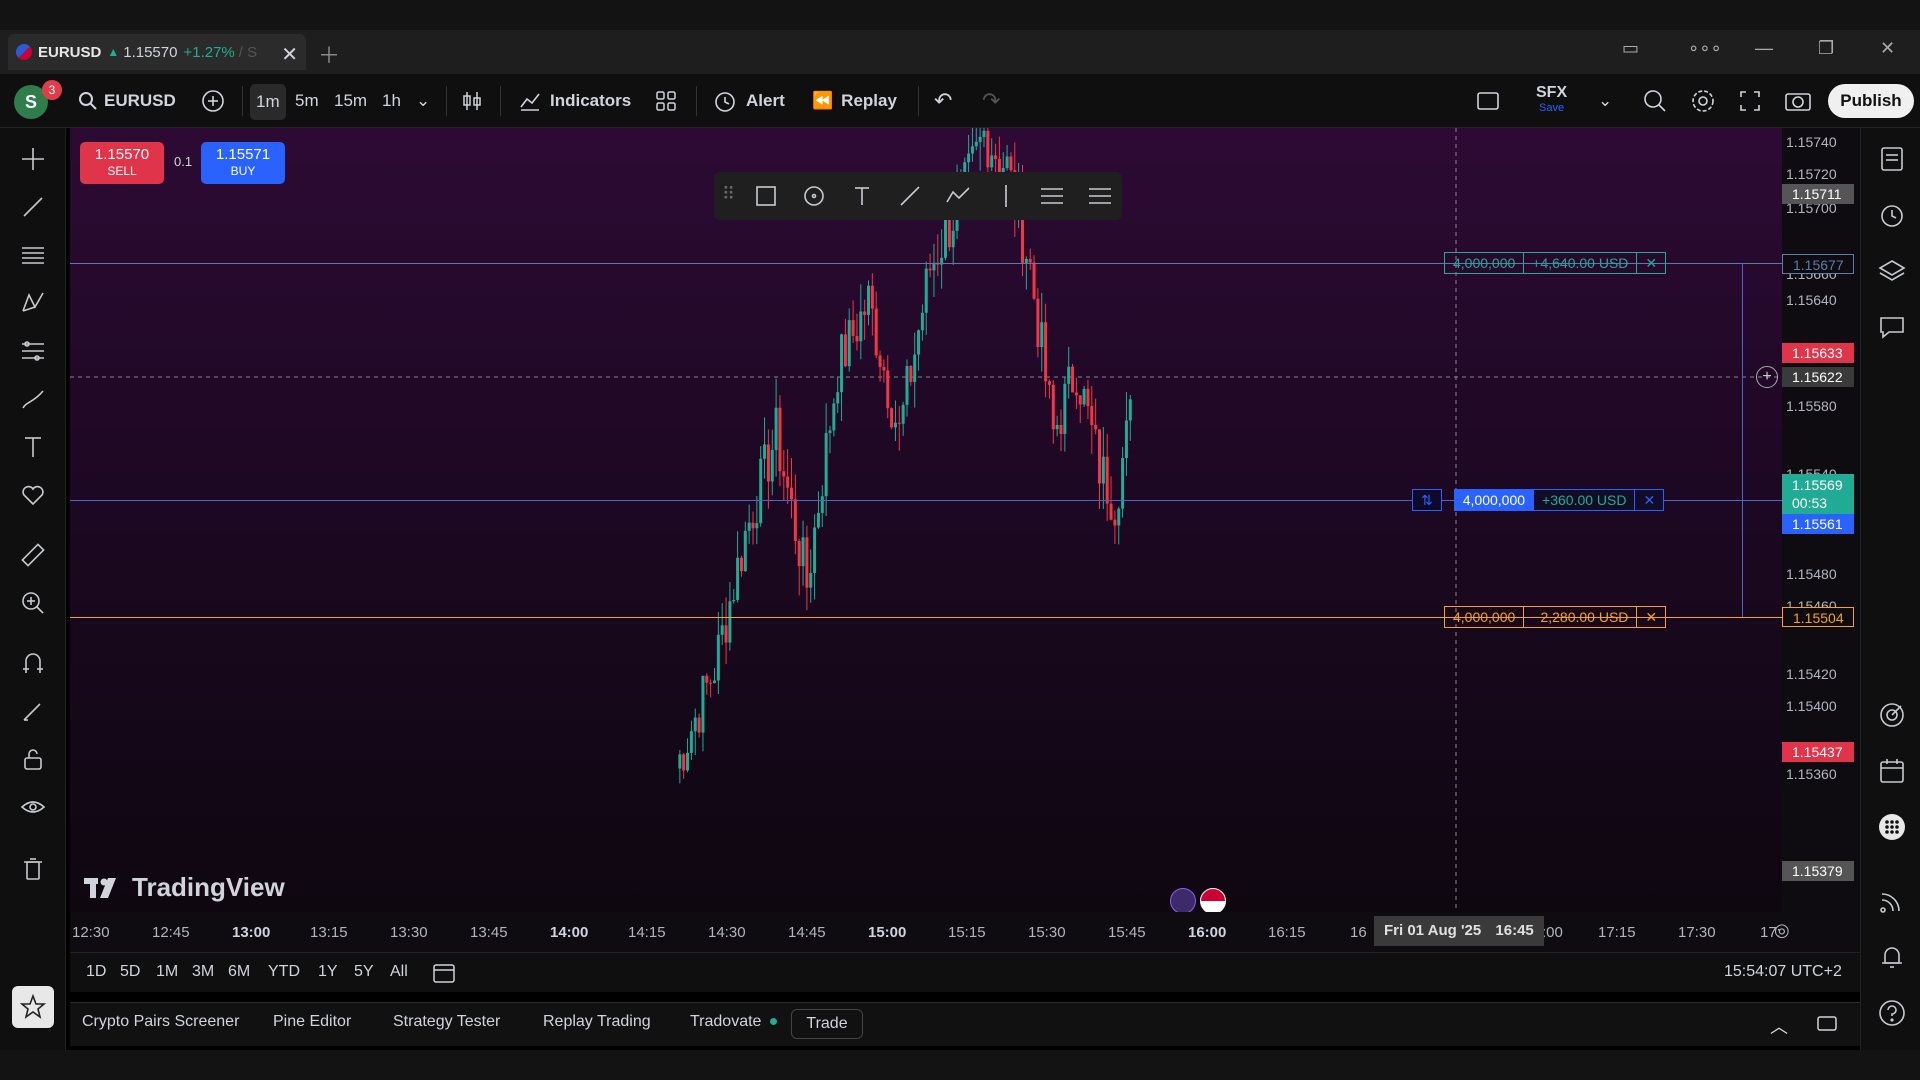  What do you see at coordinates (122, 163) in the screenshot?
I see `sell-button: 1.15570 SELL` at bounding box center [122, 163].